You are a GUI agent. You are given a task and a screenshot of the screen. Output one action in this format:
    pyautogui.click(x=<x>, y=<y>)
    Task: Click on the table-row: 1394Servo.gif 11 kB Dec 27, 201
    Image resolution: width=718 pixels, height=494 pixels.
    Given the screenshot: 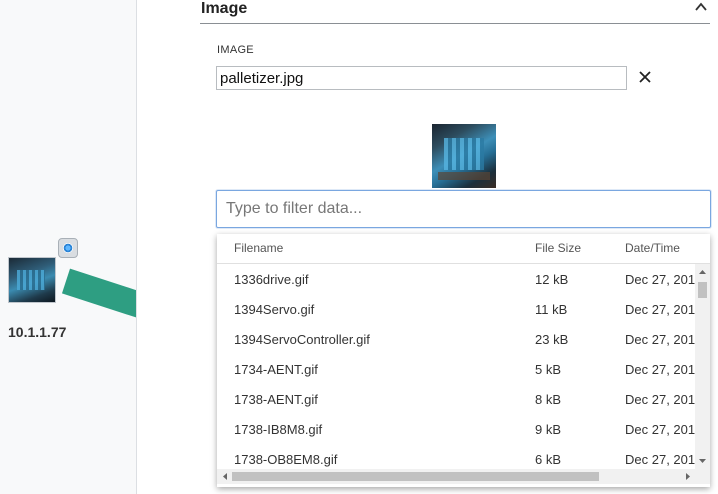 What is the action you would take?
    pyautogui.click(x=456, y=309)
    